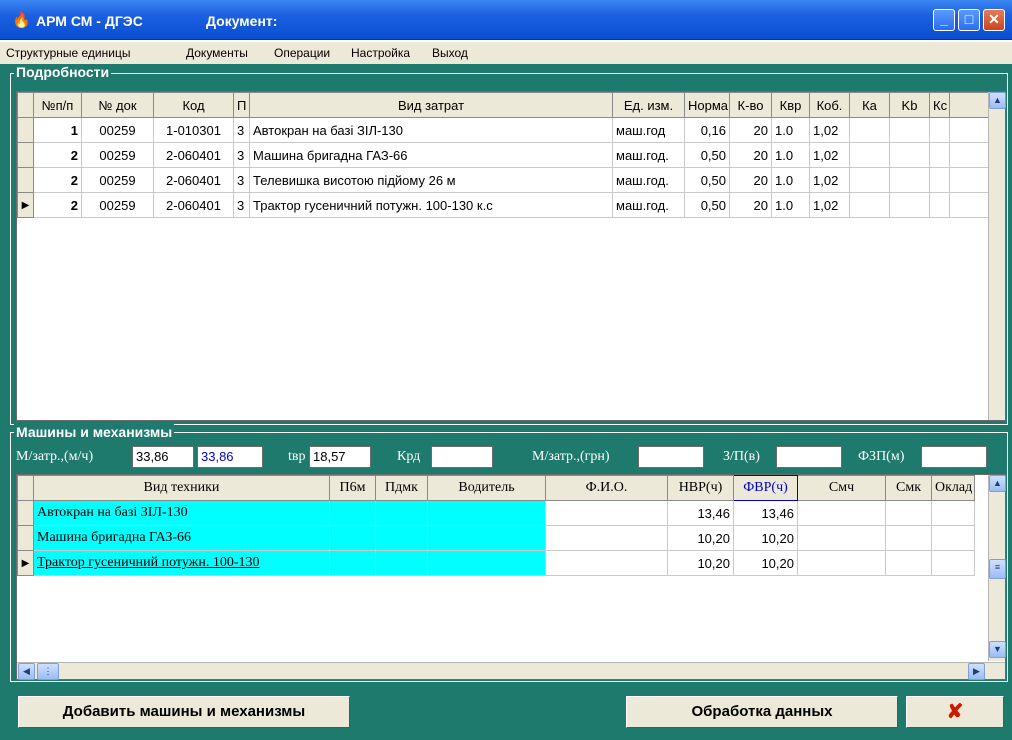 This screenshot has height=740, width=1012. I want to click on table-cell: 00259, so click(117, 130).